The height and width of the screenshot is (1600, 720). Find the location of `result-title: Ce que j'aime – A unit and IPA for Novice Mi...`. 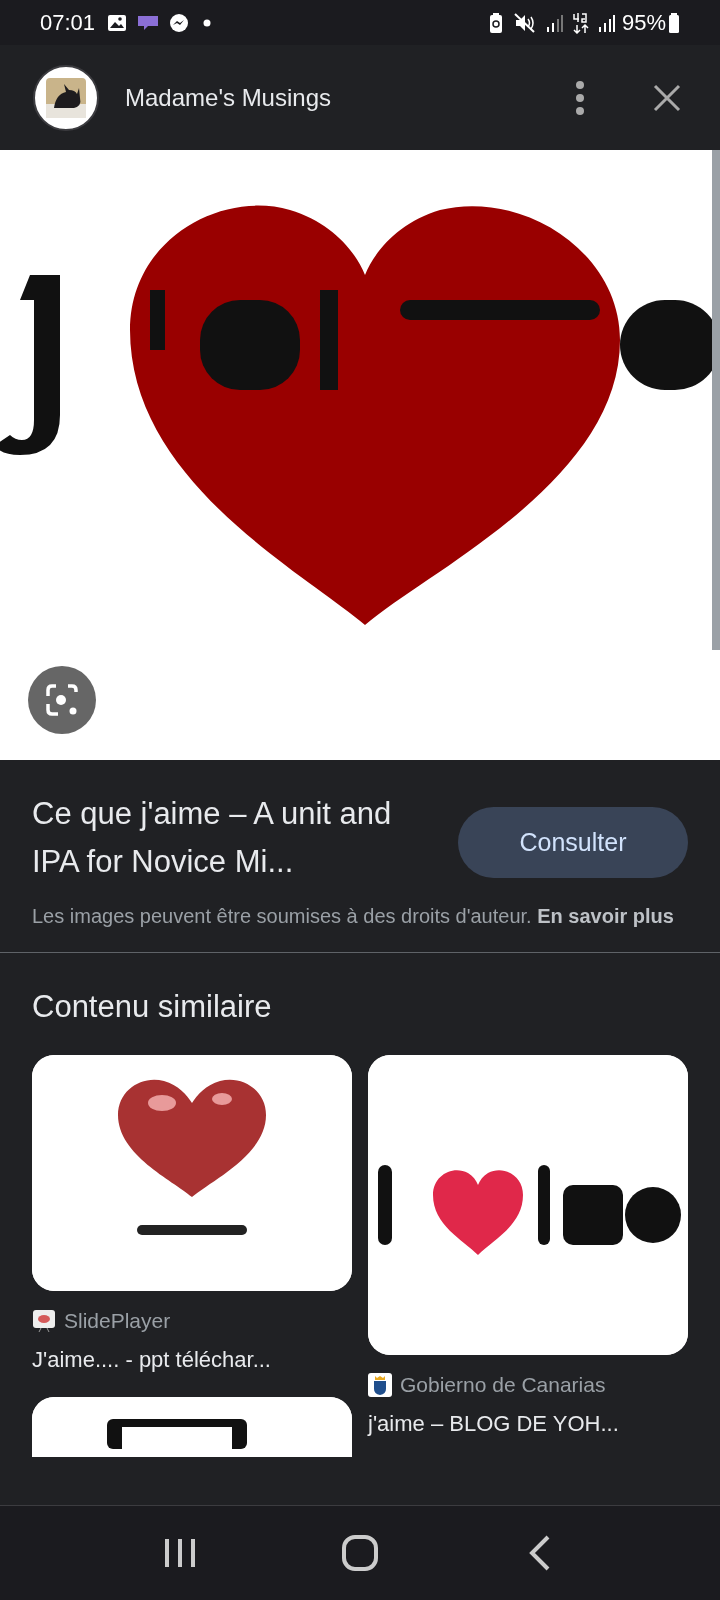

result-title: Ce que j'aime – A unit and IPA for Novice Mi... is located at coordinates (212, 838).